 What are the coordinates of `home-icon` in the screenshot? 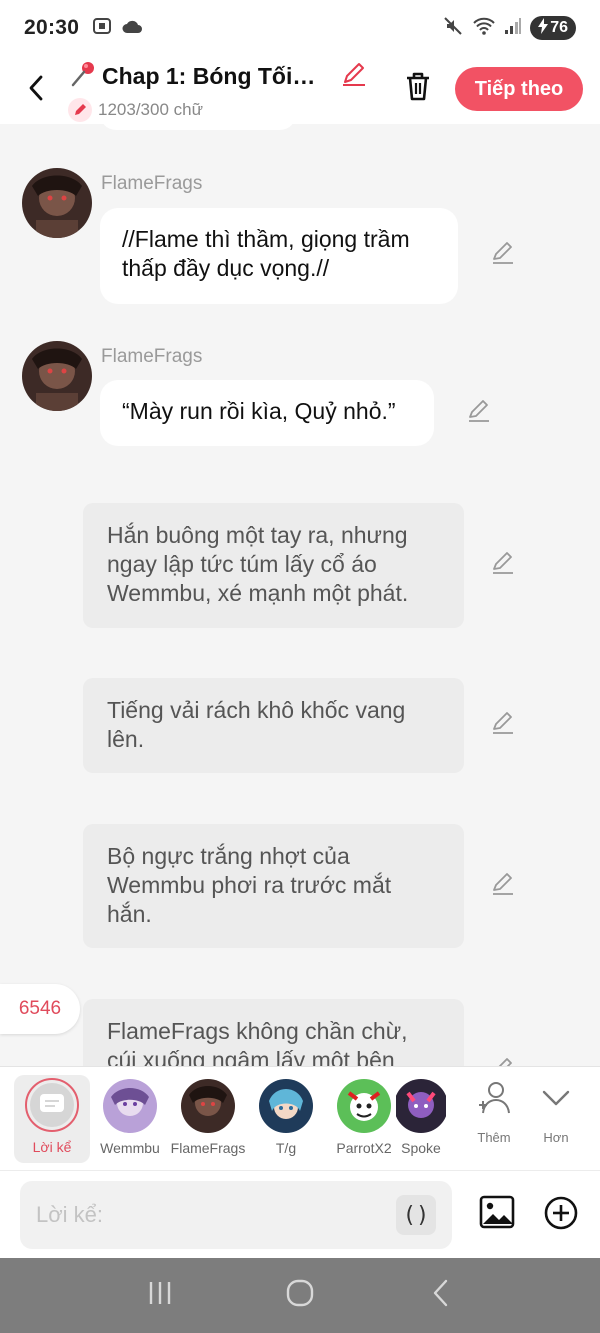 It's located at (300, 1295).